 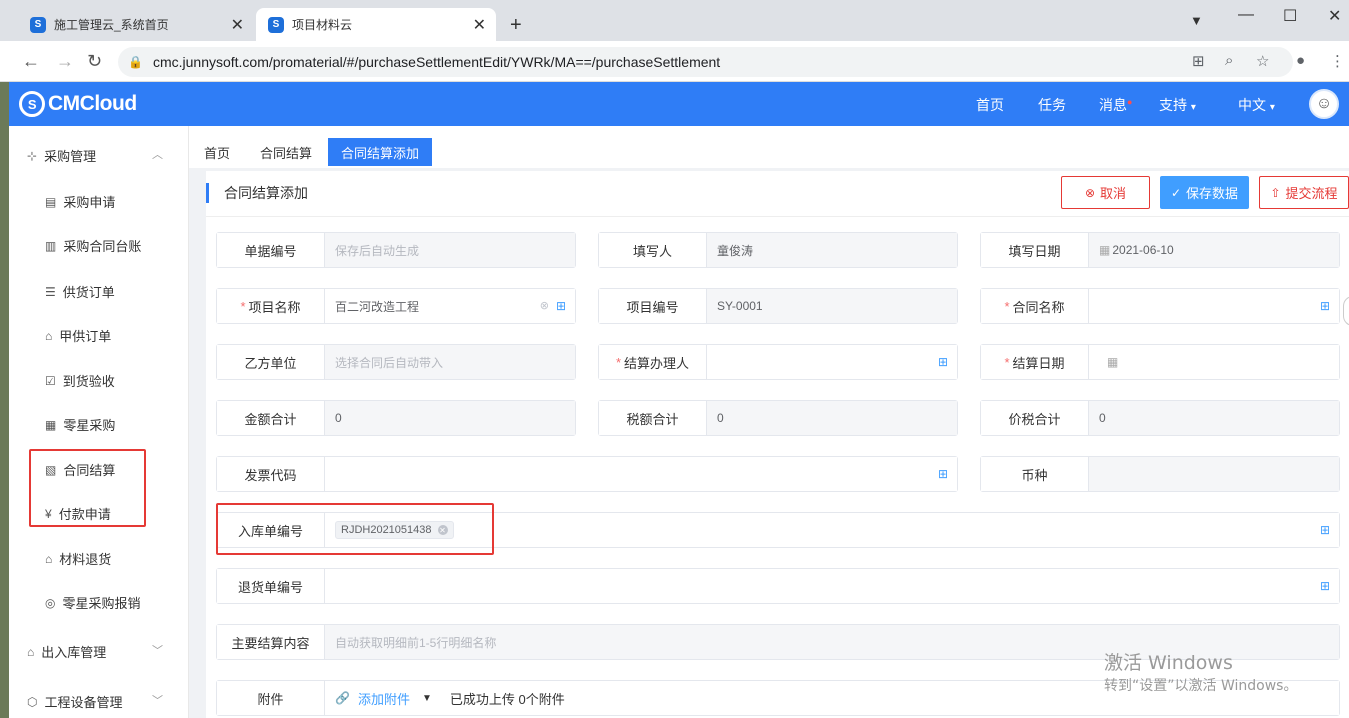 What do you see at coordinates (450, 306) in the screenshot?
I see `project-name-input: 百二河改造工程 ⊗ ⊞` at bounding box center [450, 306].